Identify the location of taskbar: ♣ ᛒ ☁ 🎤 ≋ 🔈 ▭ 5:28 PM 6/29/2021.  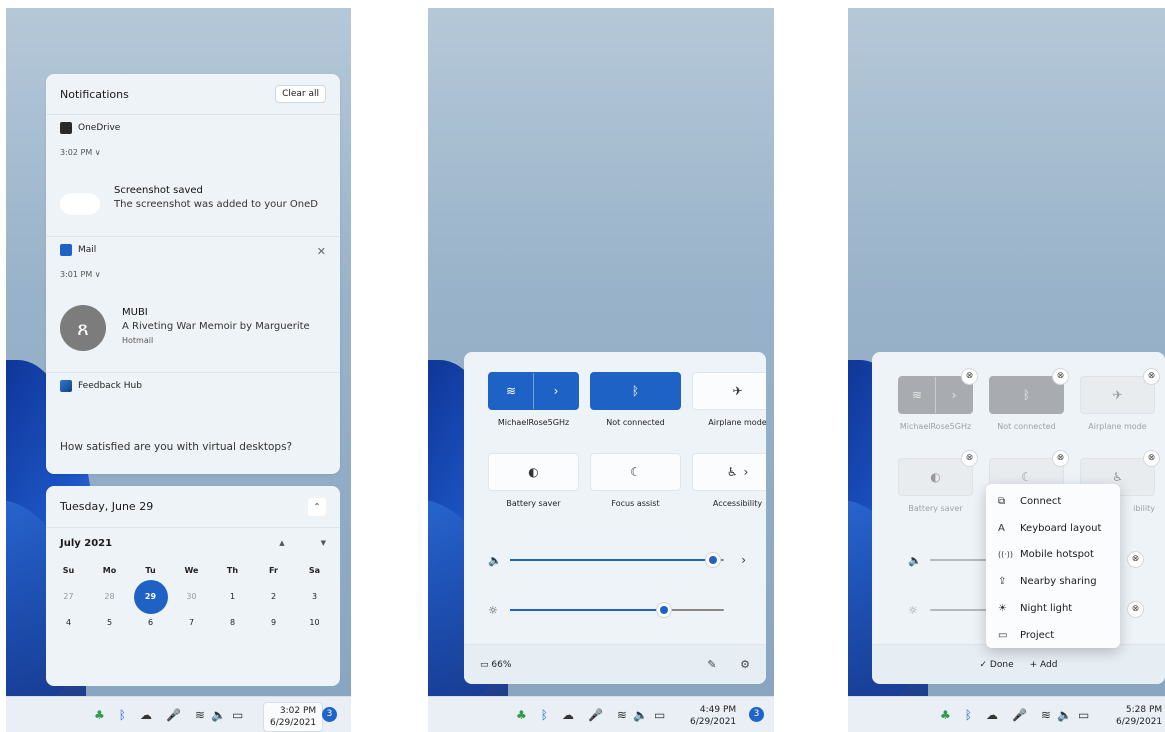
(1006, 714).